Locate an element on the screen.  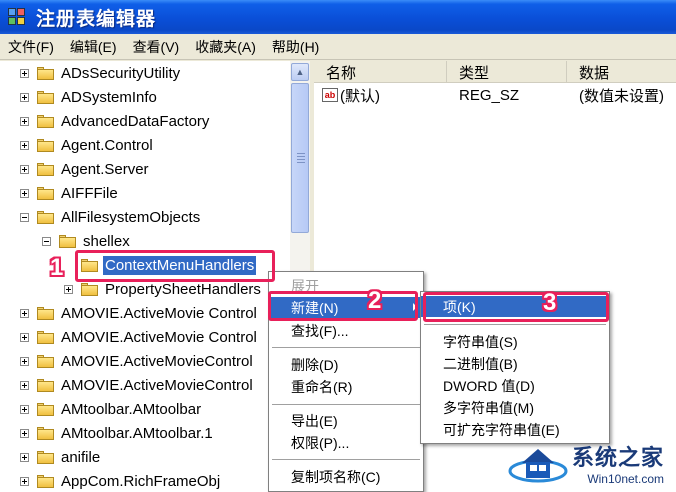
submenu-binary-value: 二进制值(B) is located at coordinates (515, 363).